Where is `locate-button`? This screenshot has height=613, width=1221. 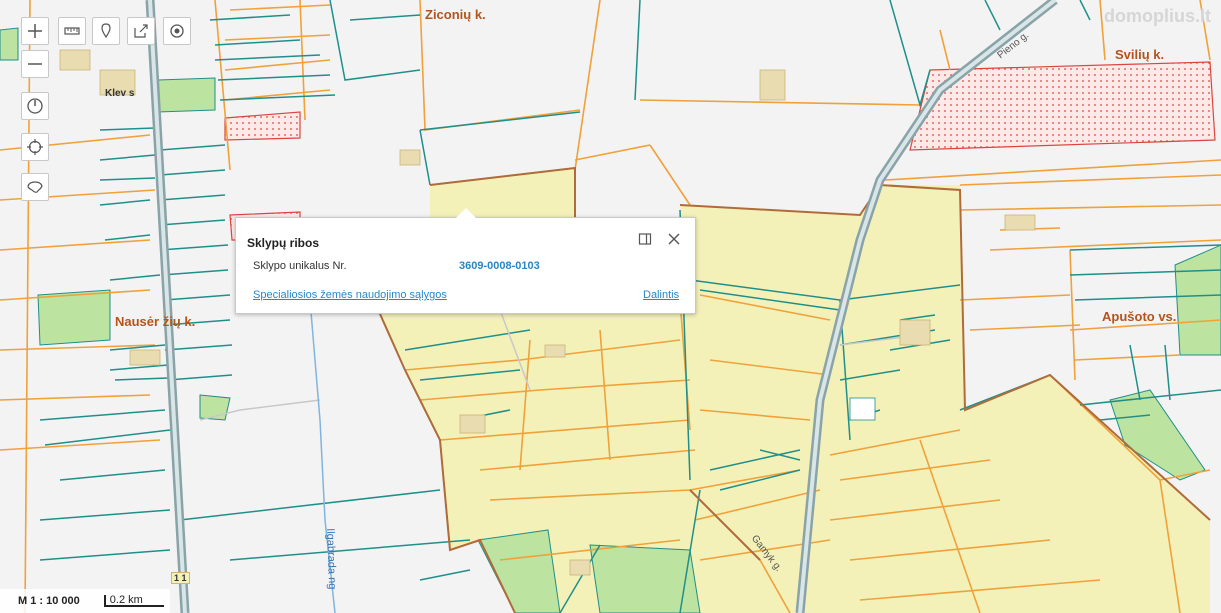 locate-button is located at coordinates (177, 31).